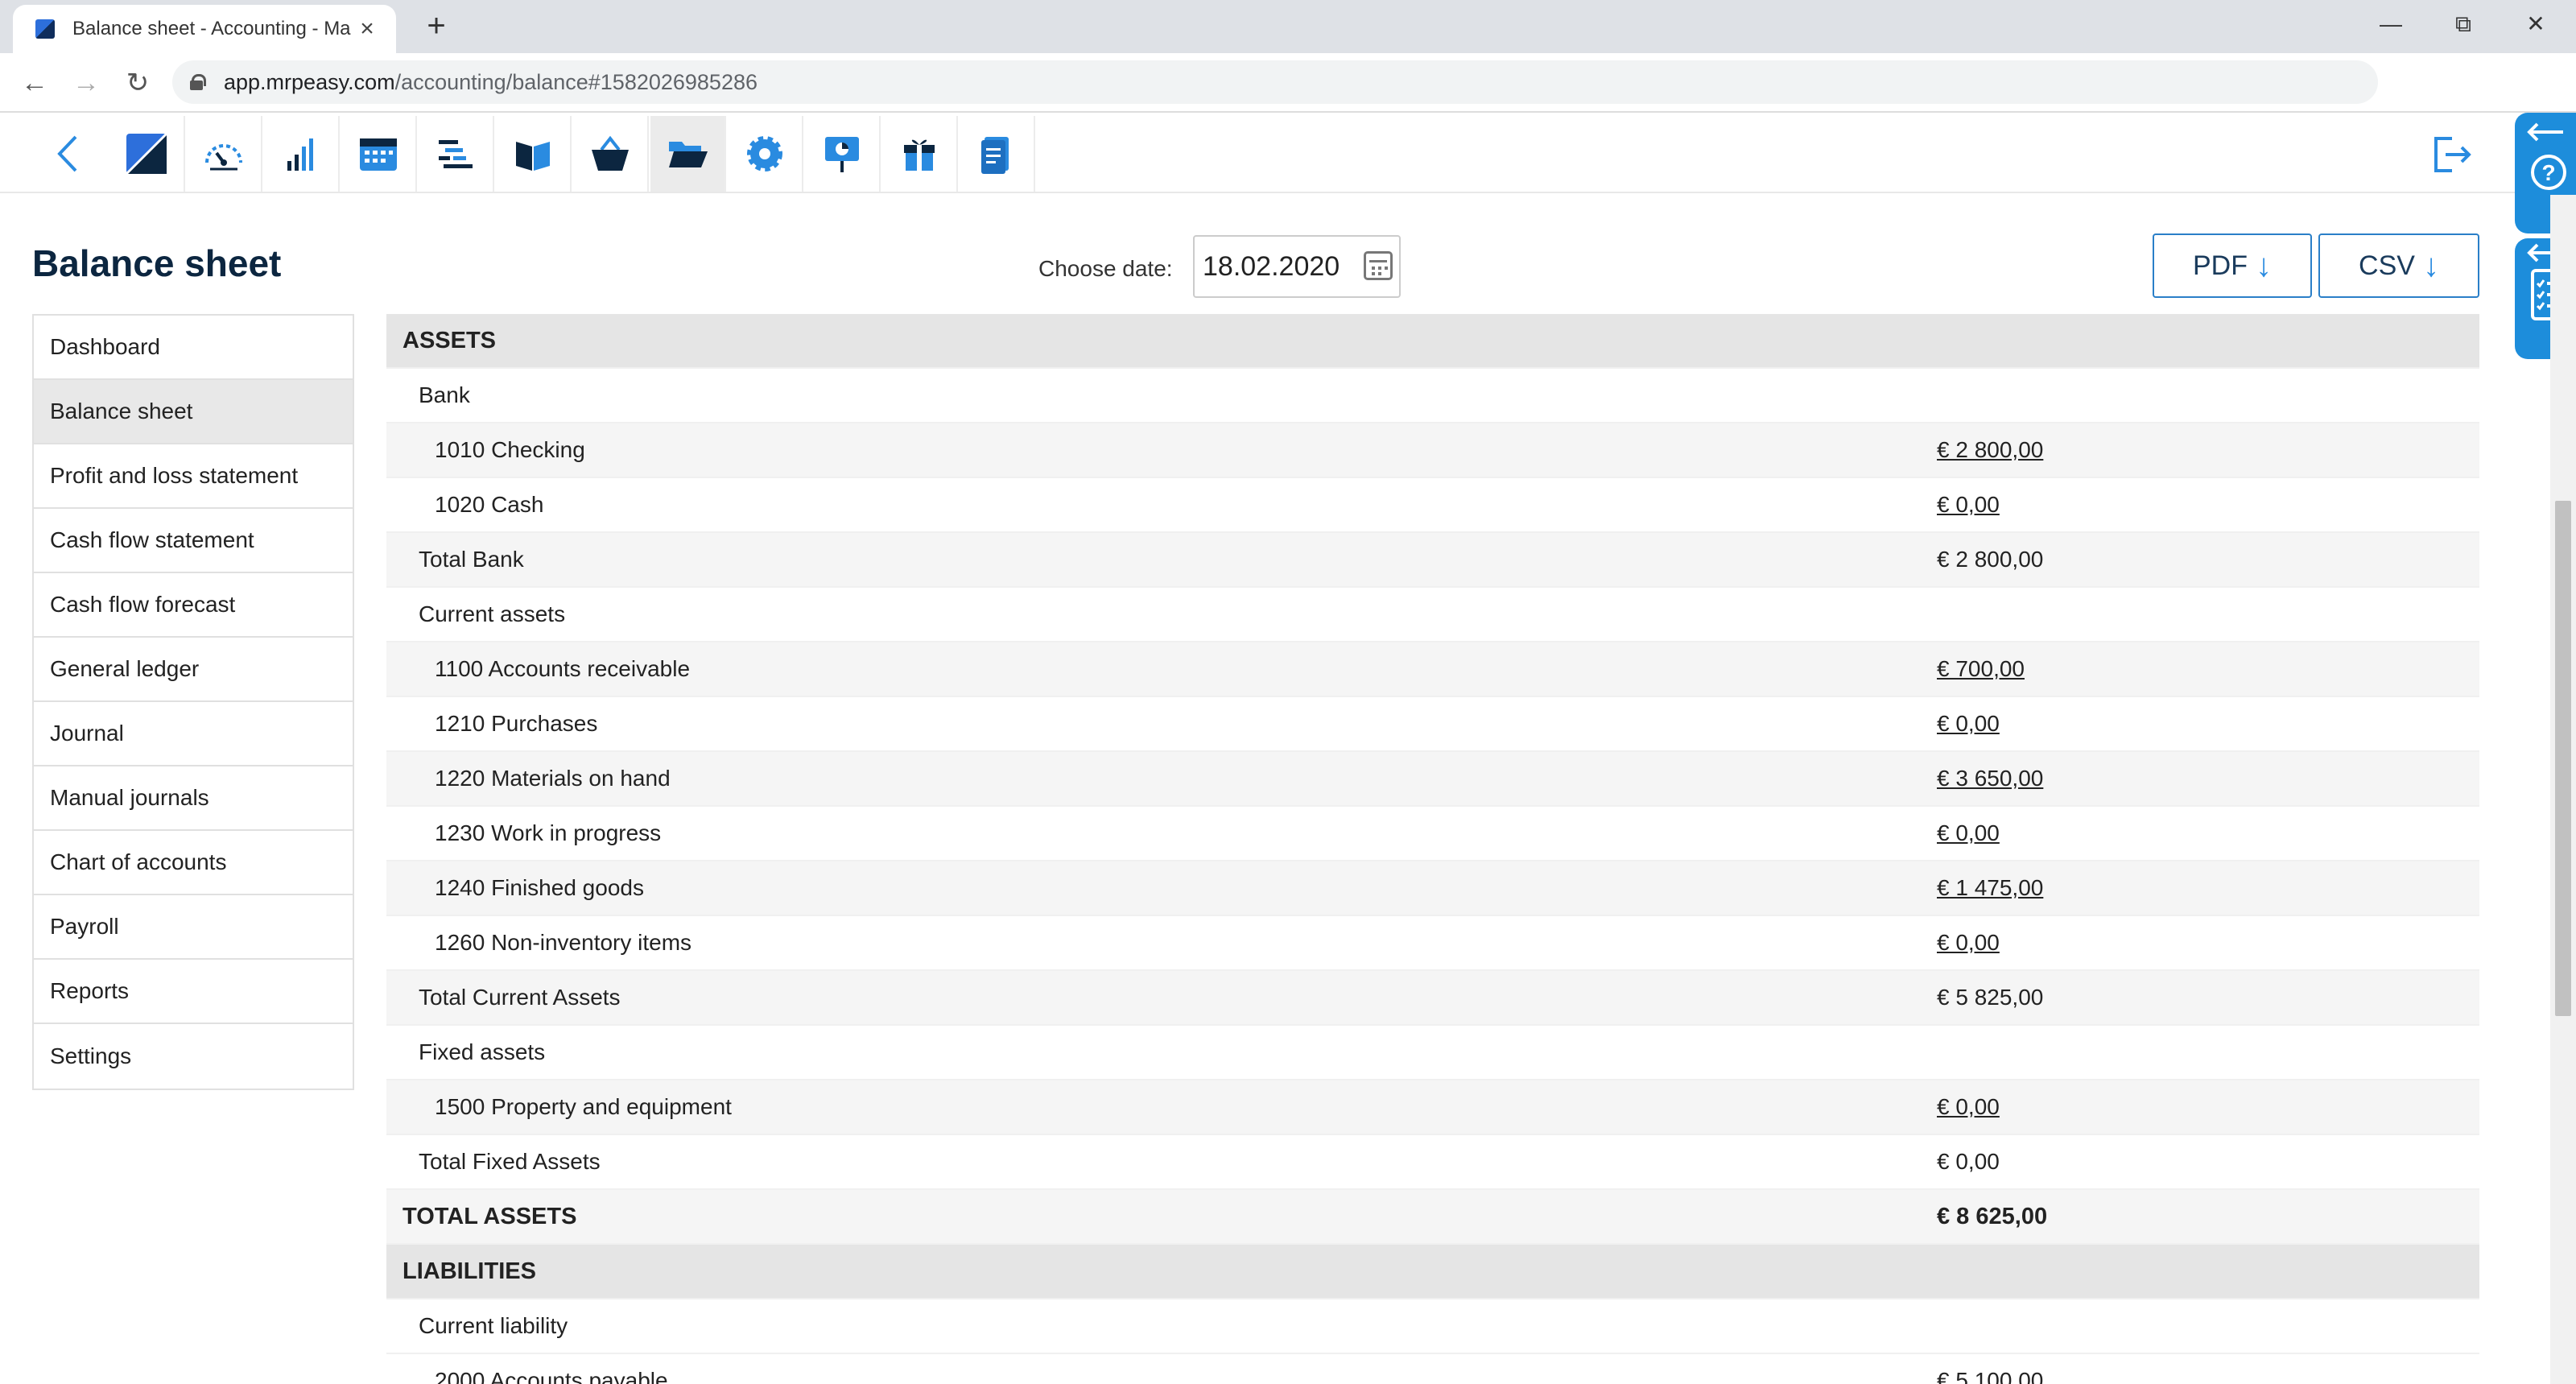 Image resolution: width=2576 pixels, height=1384 pixels. I want to click on sidebar-item: Chart of accounts, so click(193, 863).